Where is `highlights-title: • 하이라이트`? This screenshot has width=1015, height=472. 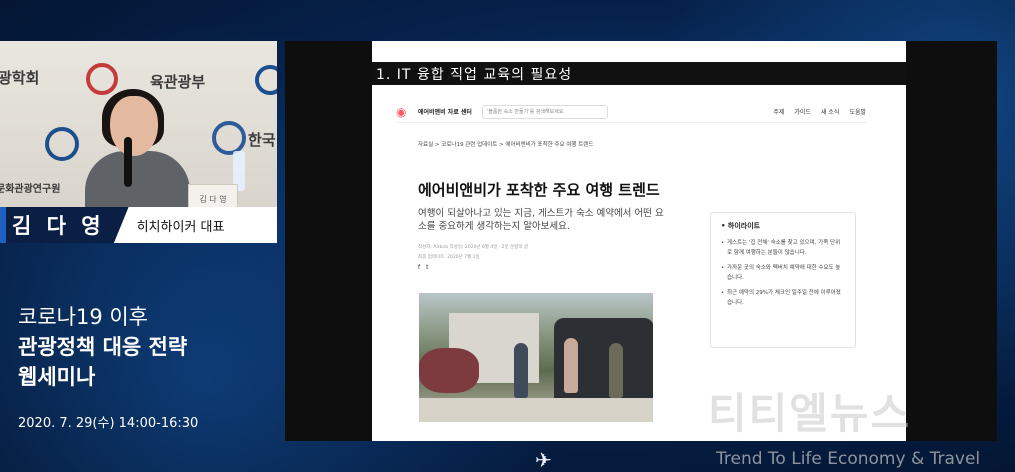
highlights-title: • 하이라이트 is located at coordinates (741, 226).